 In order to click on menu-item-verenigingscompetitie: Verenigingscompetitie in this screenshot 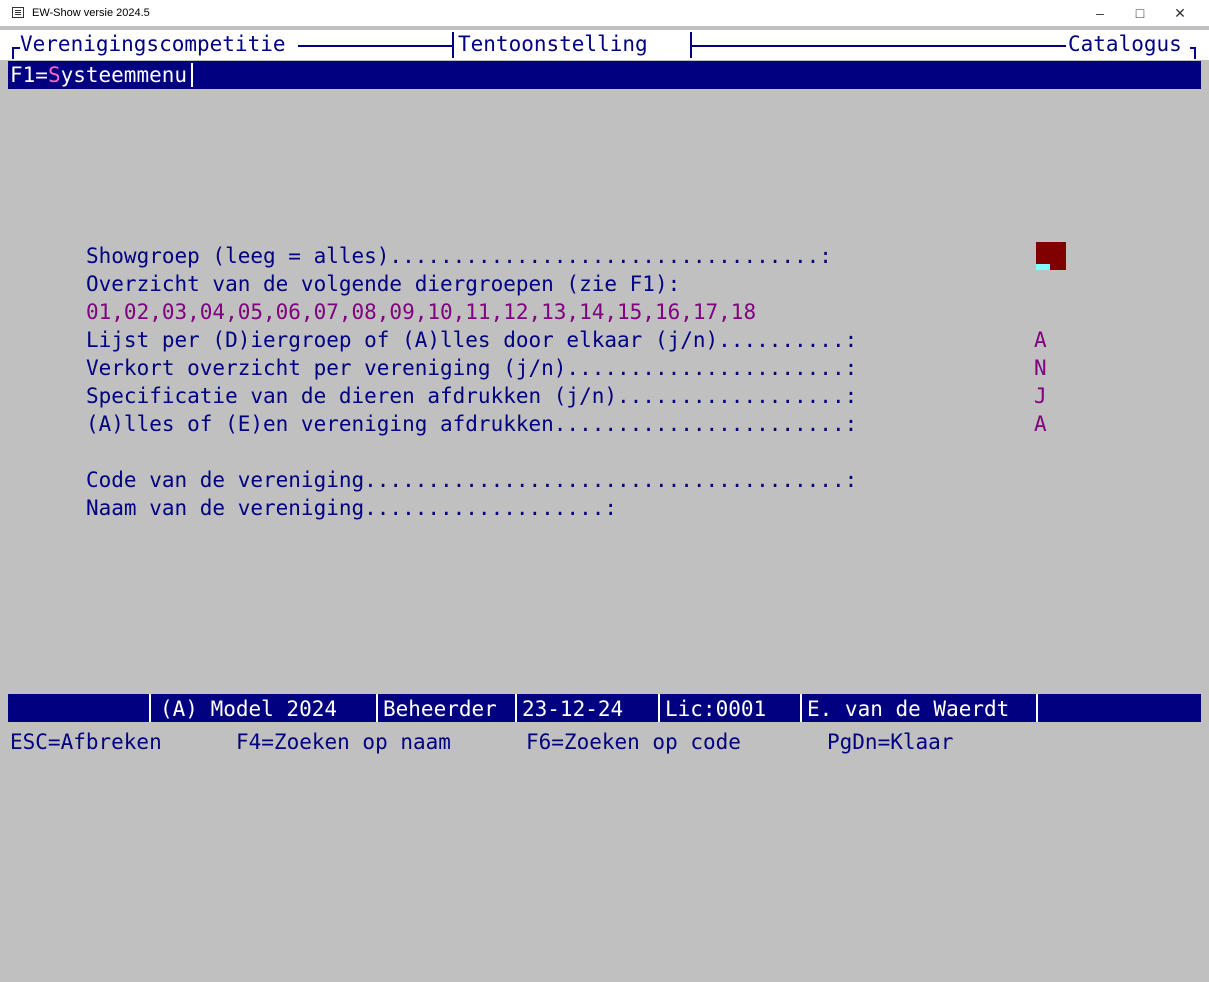, I will do `click(153, 44)`.